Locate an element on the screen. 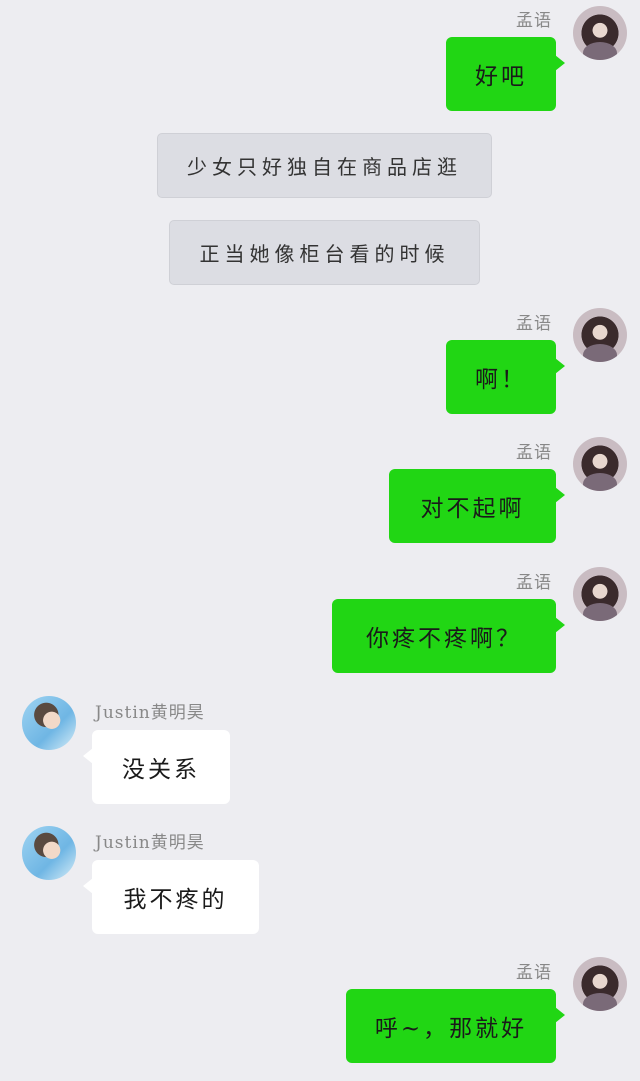 Image resolution: width=640 pixels, height=1081 pixels. message-bubble-sent: 好吧 is located at coordinates (505, 74).